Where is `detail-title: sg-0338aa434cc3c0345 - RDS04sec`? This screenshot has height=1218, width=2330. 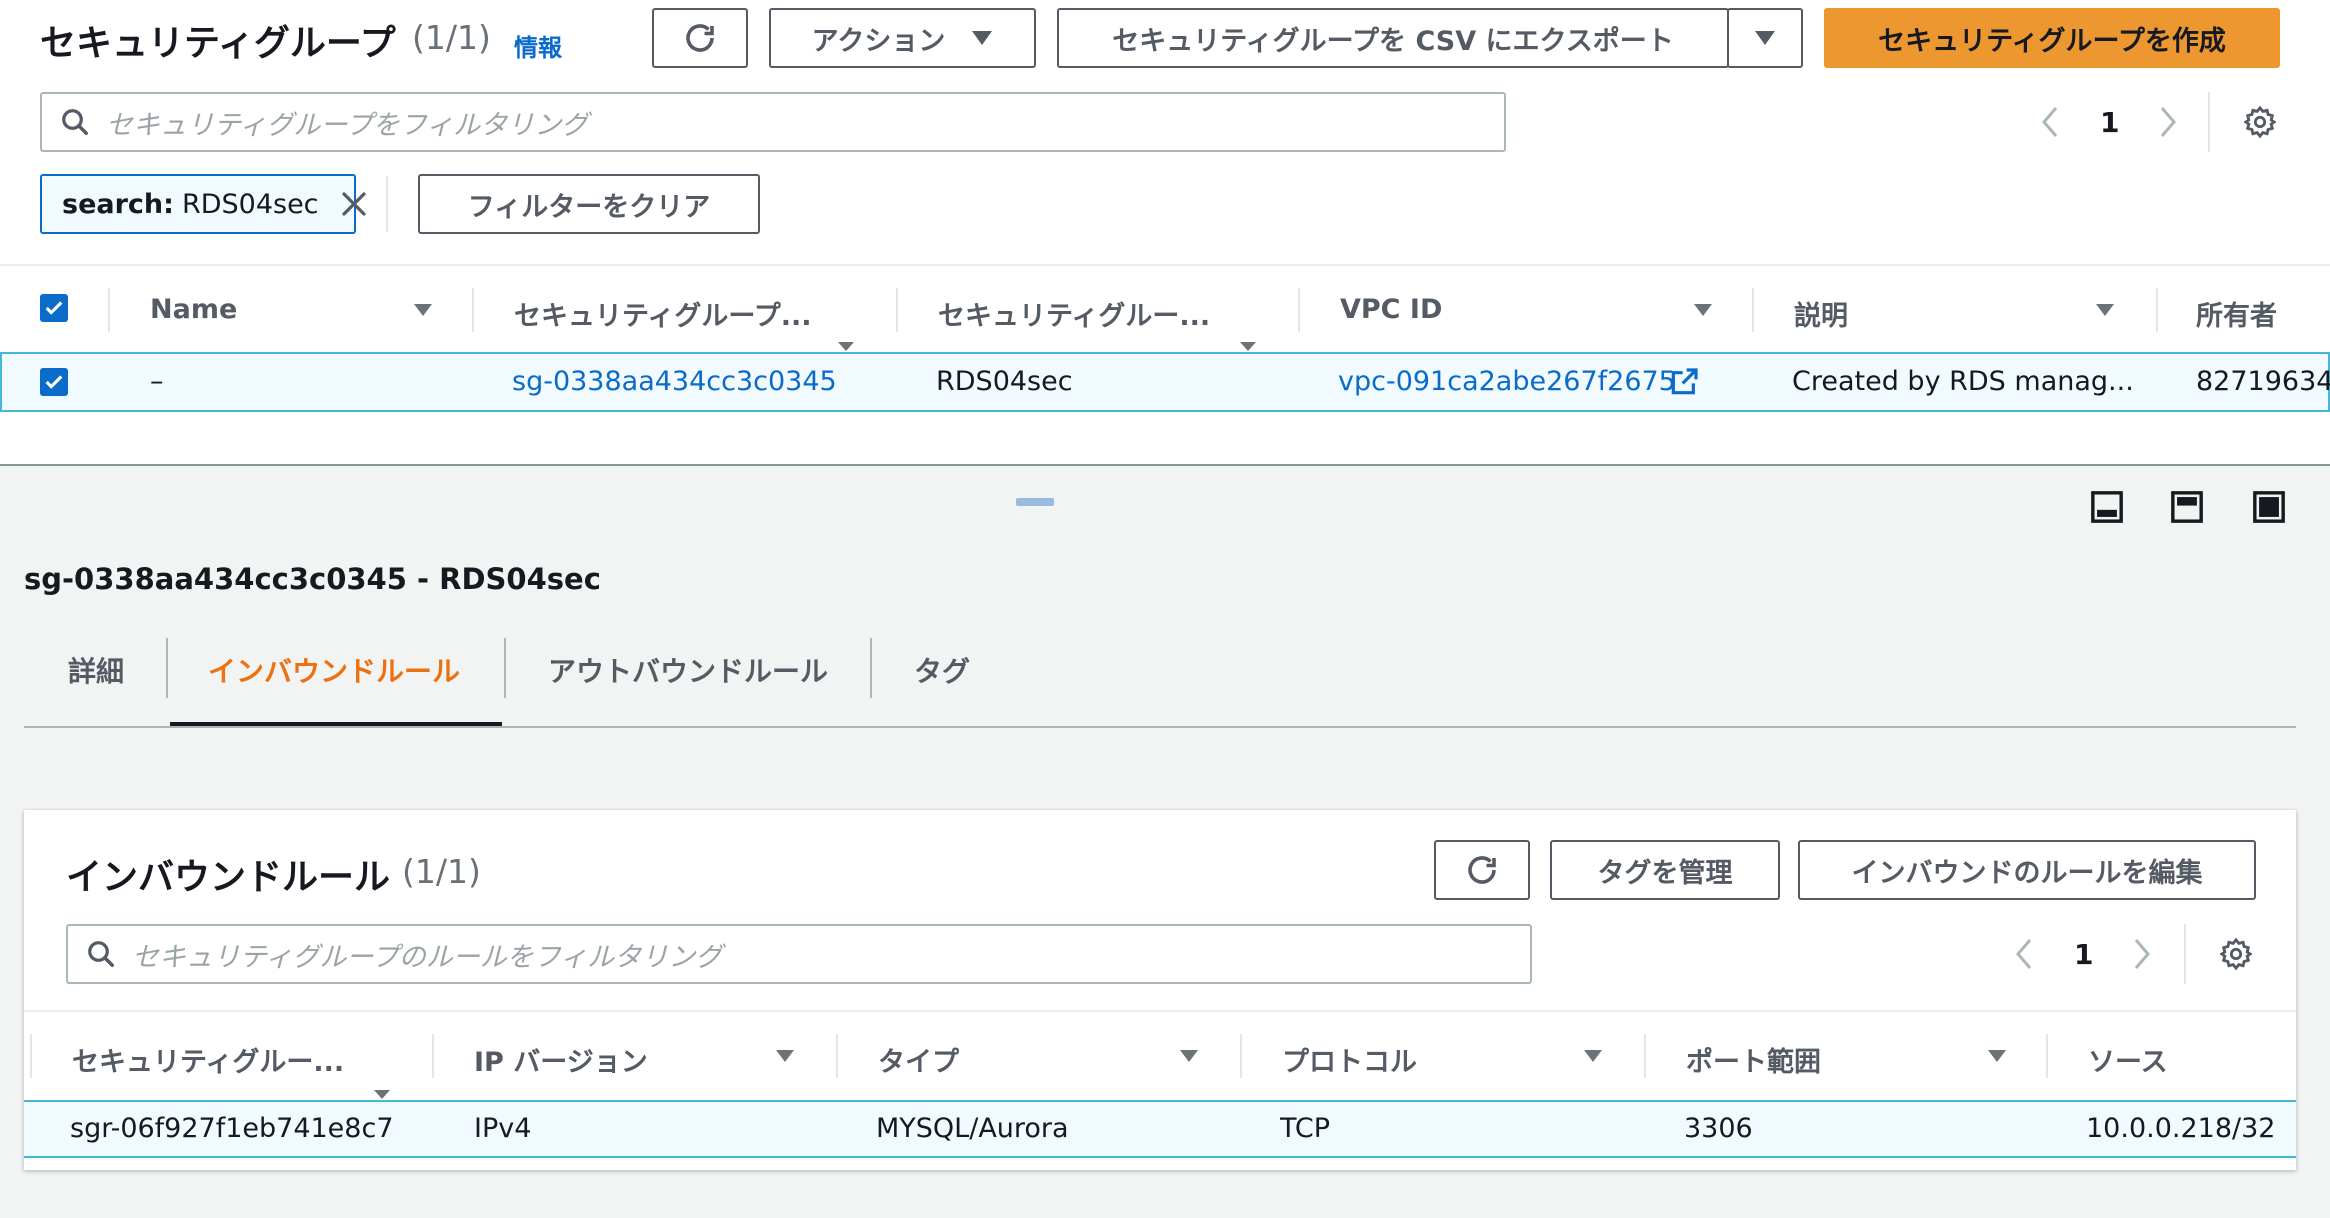
detail-title: sg-0338aa434cc3c0345 - RDS04sec is located at coordinates (312, 579).